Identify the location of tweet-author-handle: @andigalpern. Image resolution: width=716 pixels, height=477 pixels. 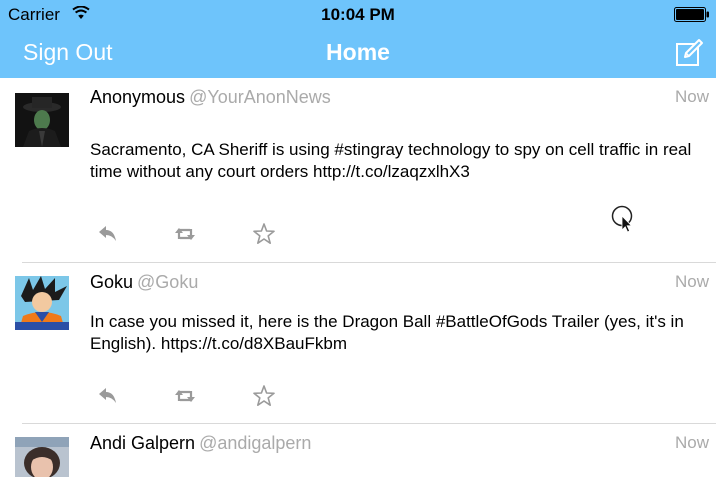
(255, 443).